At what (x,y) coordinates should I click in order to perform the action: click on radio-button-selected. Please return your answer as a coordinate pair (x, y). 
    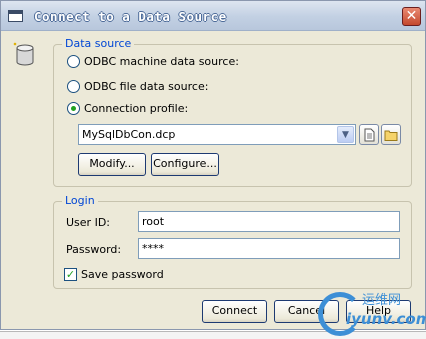
    Looking at the image, I should click on (73, 108).